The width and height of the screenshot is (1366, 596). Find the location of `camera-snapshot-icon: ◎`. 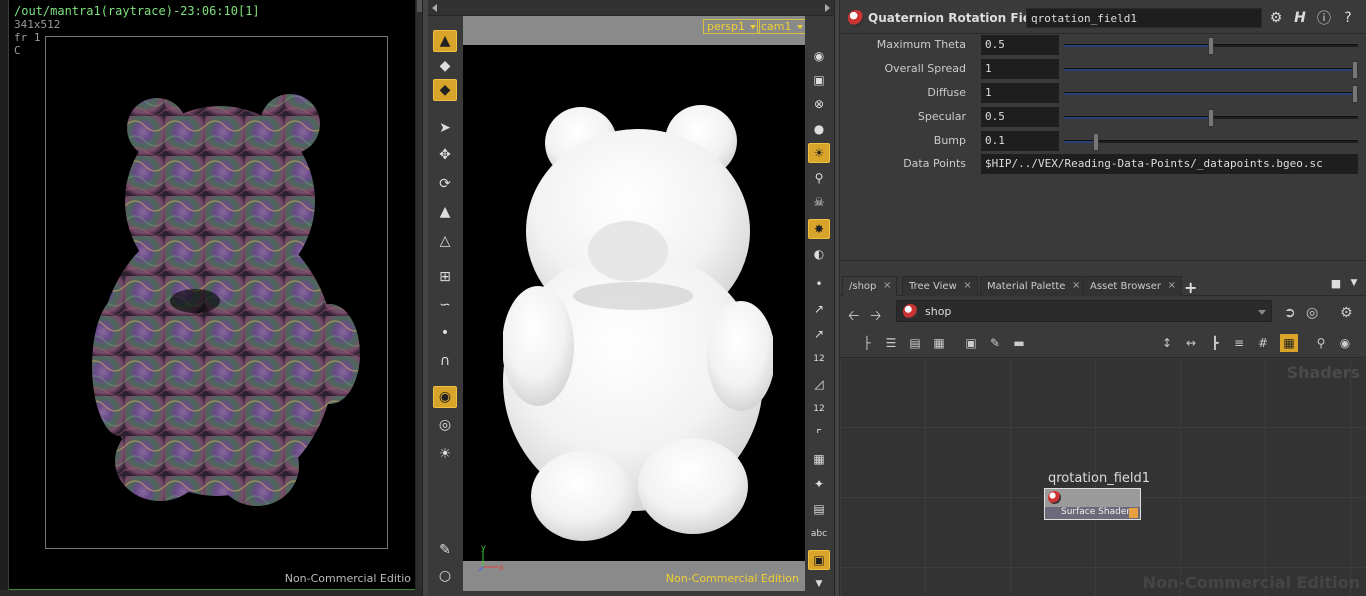

camera-snapshot-icon: ◎ is located at coordinates (445, 425).